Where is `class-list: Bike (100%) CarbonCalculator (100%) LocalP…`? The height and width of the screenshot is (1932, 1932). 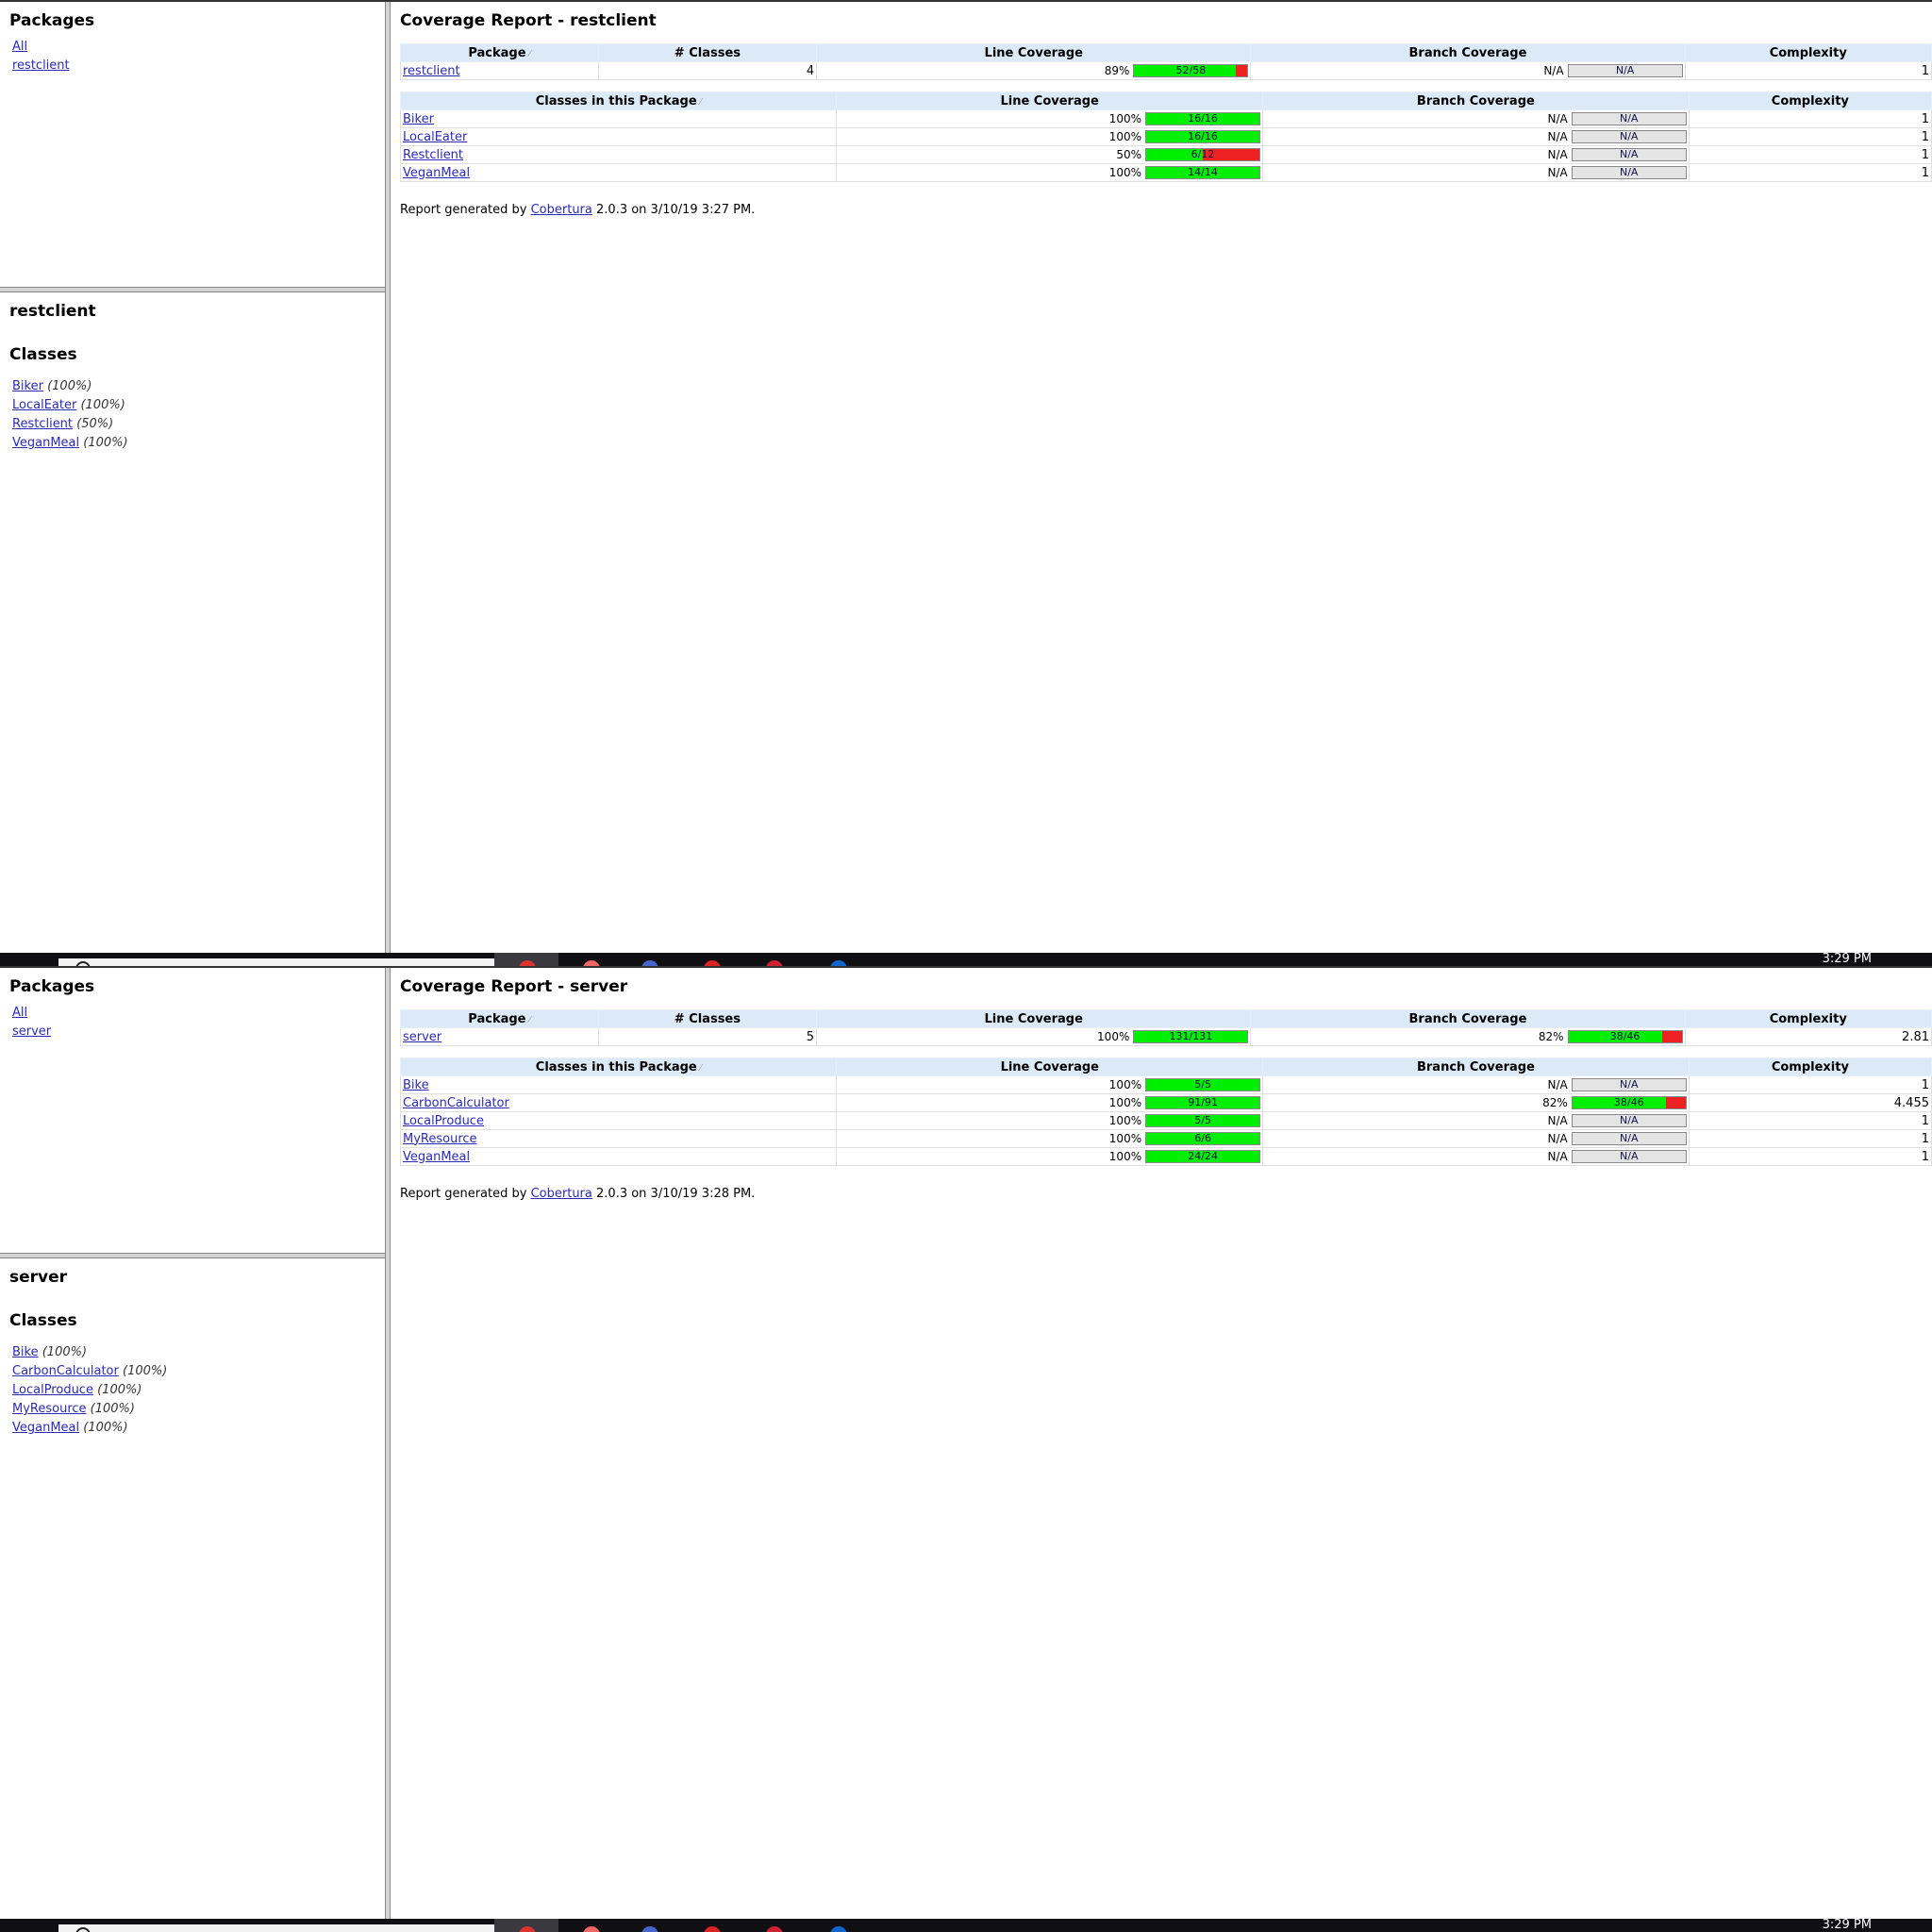 class-list: Bike (100%) CarbonCalculator (100%) LocalP… is located at coordinates (192, 1390).